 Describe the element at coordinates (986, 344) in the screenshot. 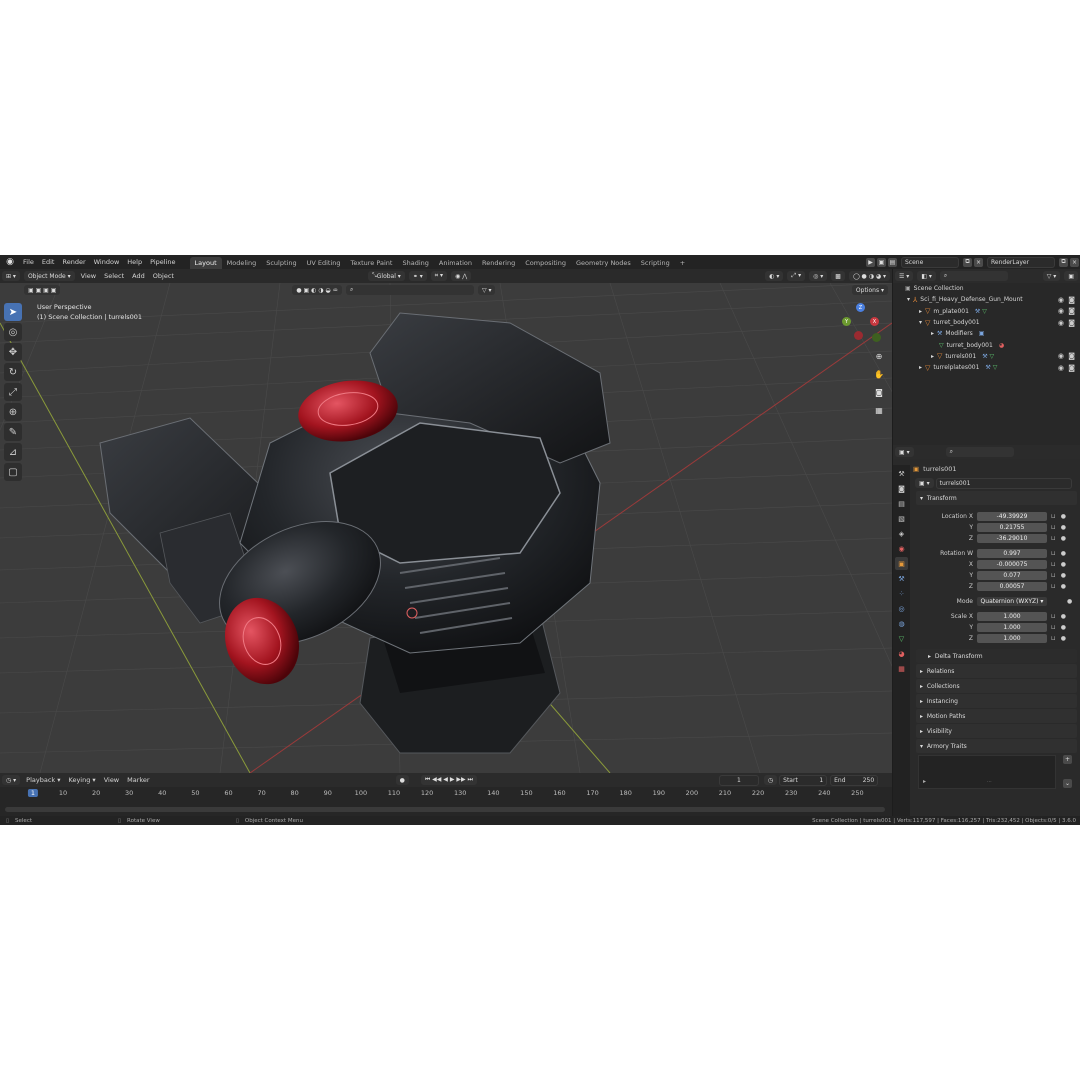

I see `outliner-item: ▽ turret_body001 ◕` at that location.